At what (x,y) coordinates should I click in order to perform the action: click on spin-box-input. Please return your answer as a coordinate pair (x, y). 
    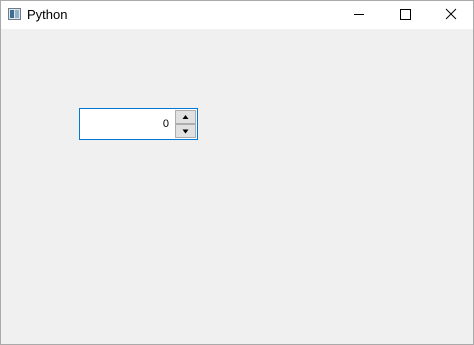
    Looking at the image, I should click on (127, 124).